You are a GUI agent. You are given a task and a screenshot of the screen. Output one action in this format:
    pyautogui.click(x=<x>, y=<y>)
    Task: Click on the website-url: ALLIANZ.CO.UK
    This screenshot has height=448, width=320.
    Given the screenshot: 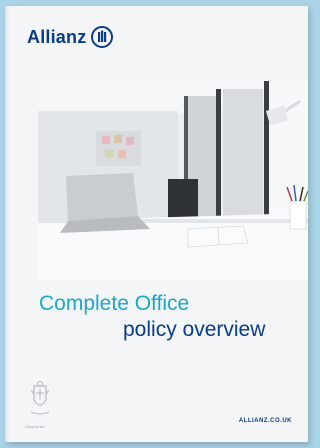 What is the action you would take?
    pyautogui.click(x=265, y=421)
    